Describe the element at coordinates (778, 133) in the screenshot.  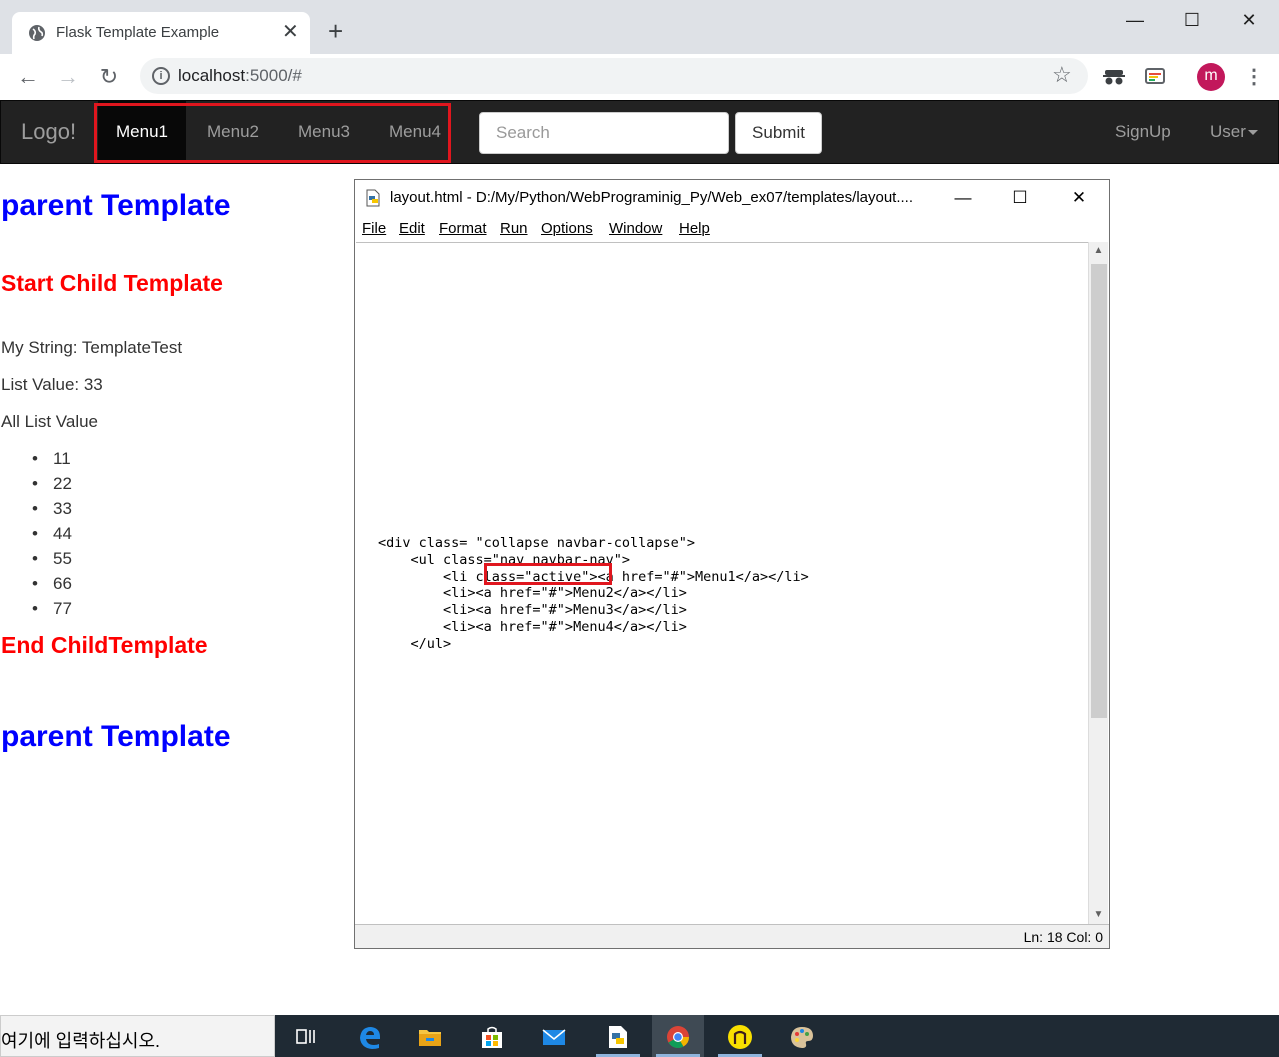
I see `submit-button: Submit` at that location.